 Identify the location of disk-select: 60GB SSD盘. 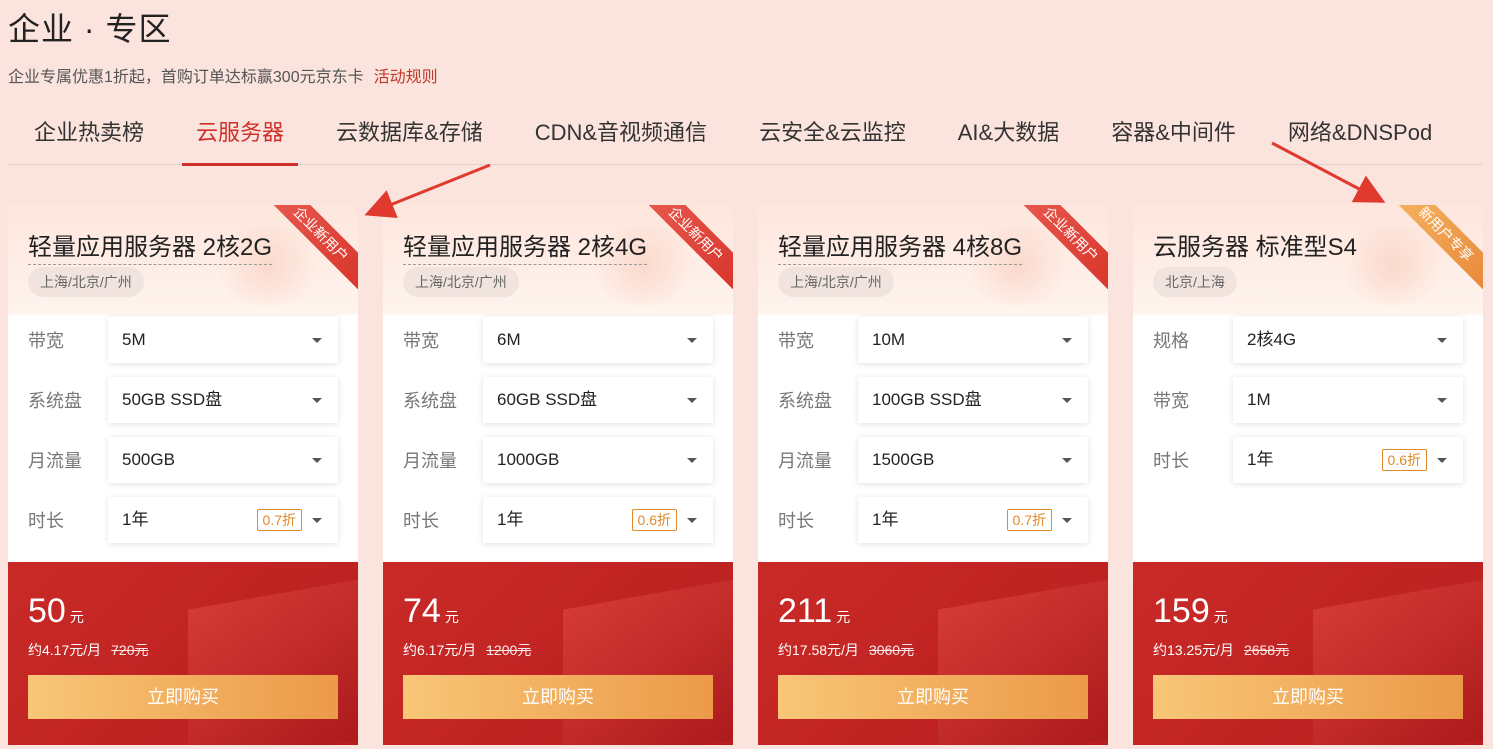
(598, 400).